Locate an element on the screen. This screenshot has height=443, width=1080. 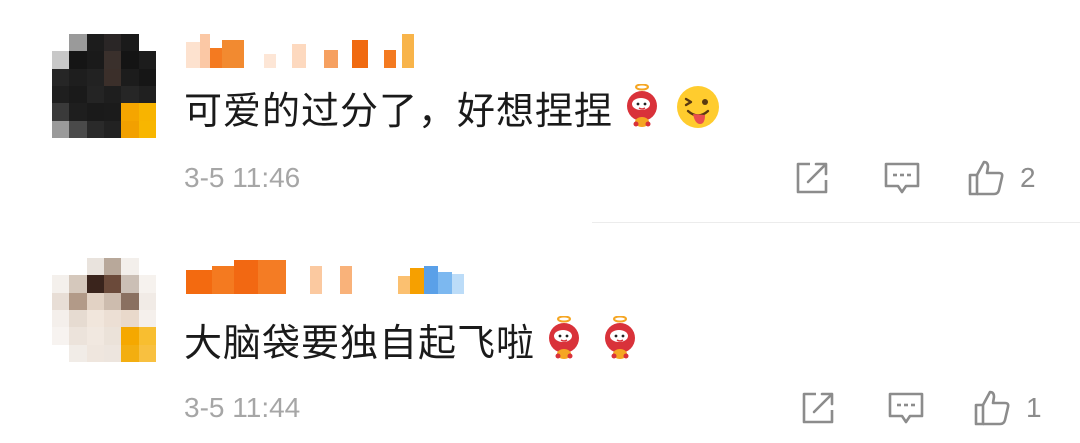
divider is located at coordinates (836, 222).